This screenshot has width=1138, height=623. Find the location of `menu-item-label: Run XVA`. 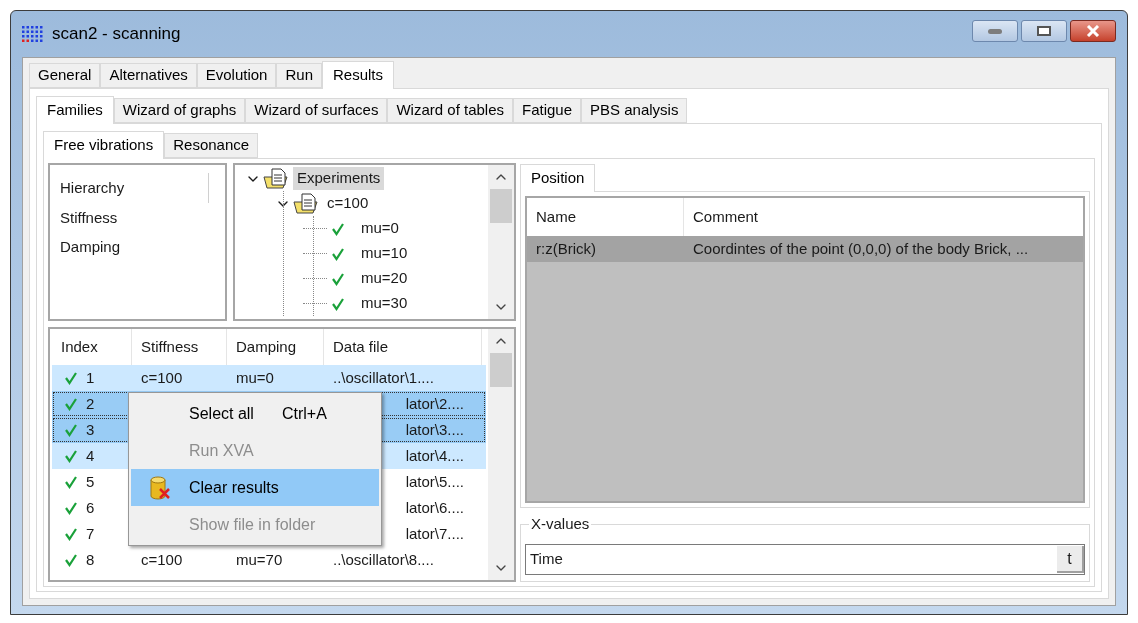

menu-item-label: Run XVA is located at coordinates (221, 450).